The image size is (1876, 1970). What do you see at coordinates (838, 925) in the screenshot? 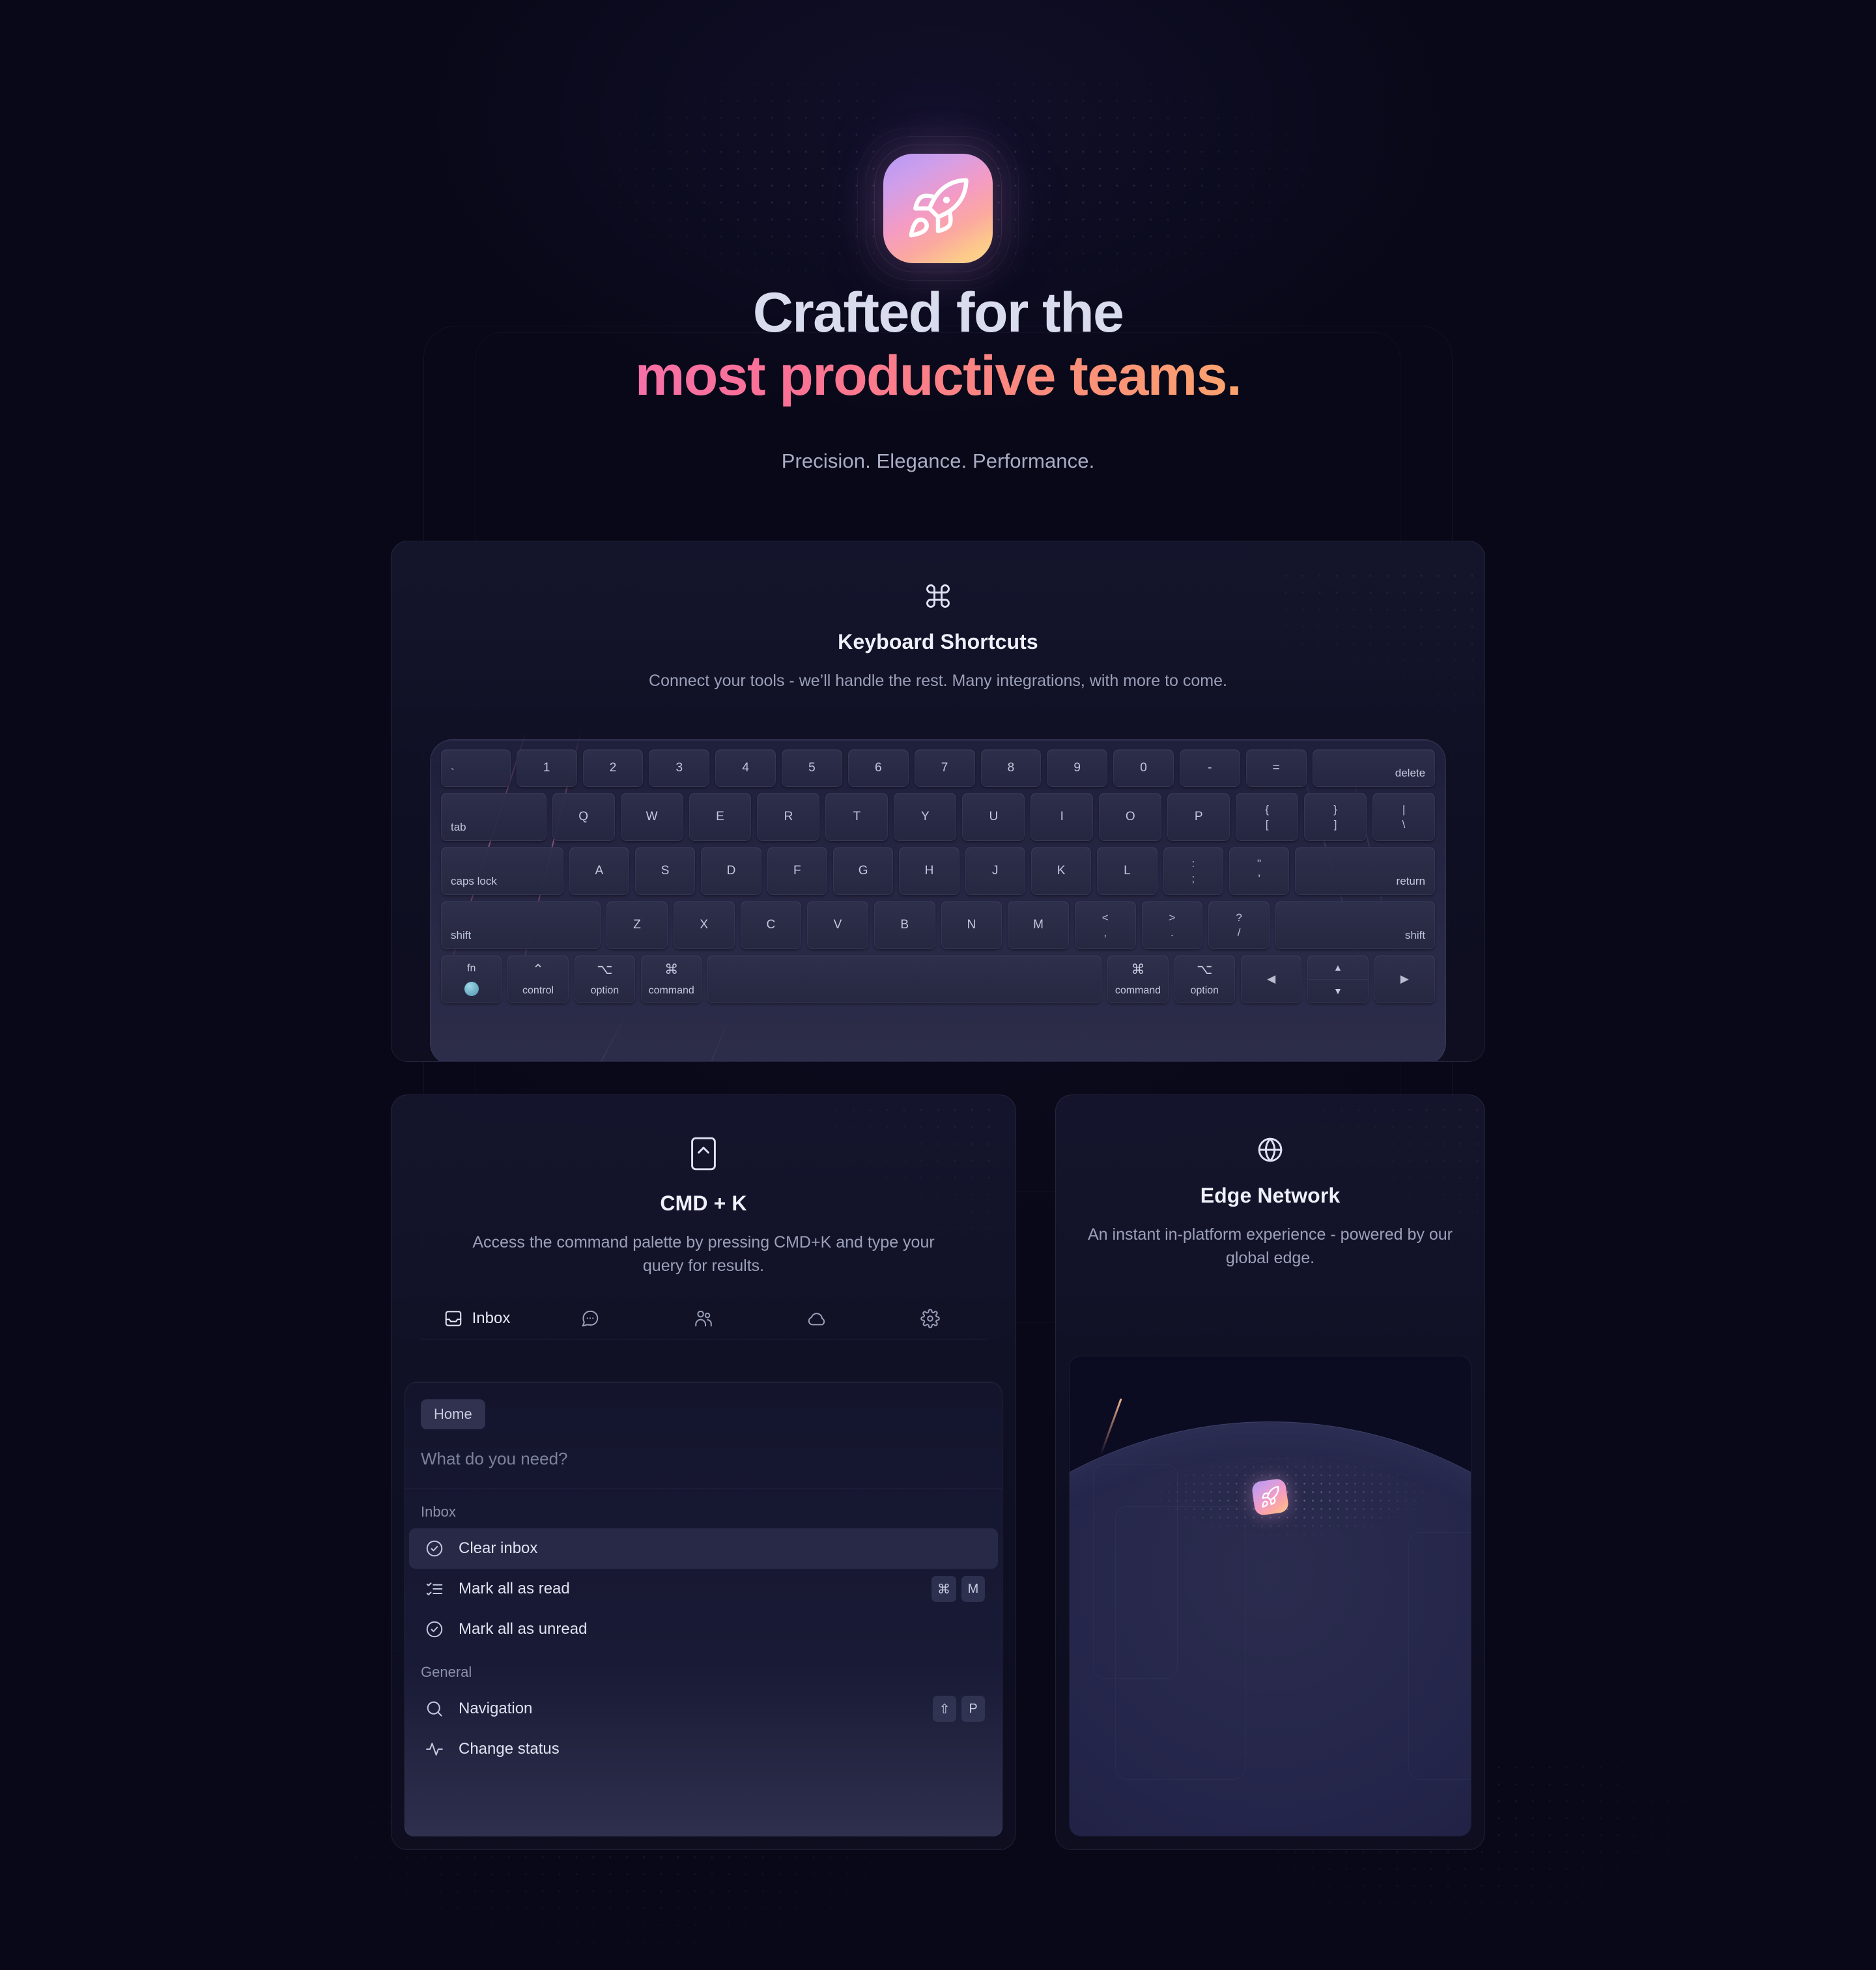
I see `key-v: V` at bounding box center [838, 925].